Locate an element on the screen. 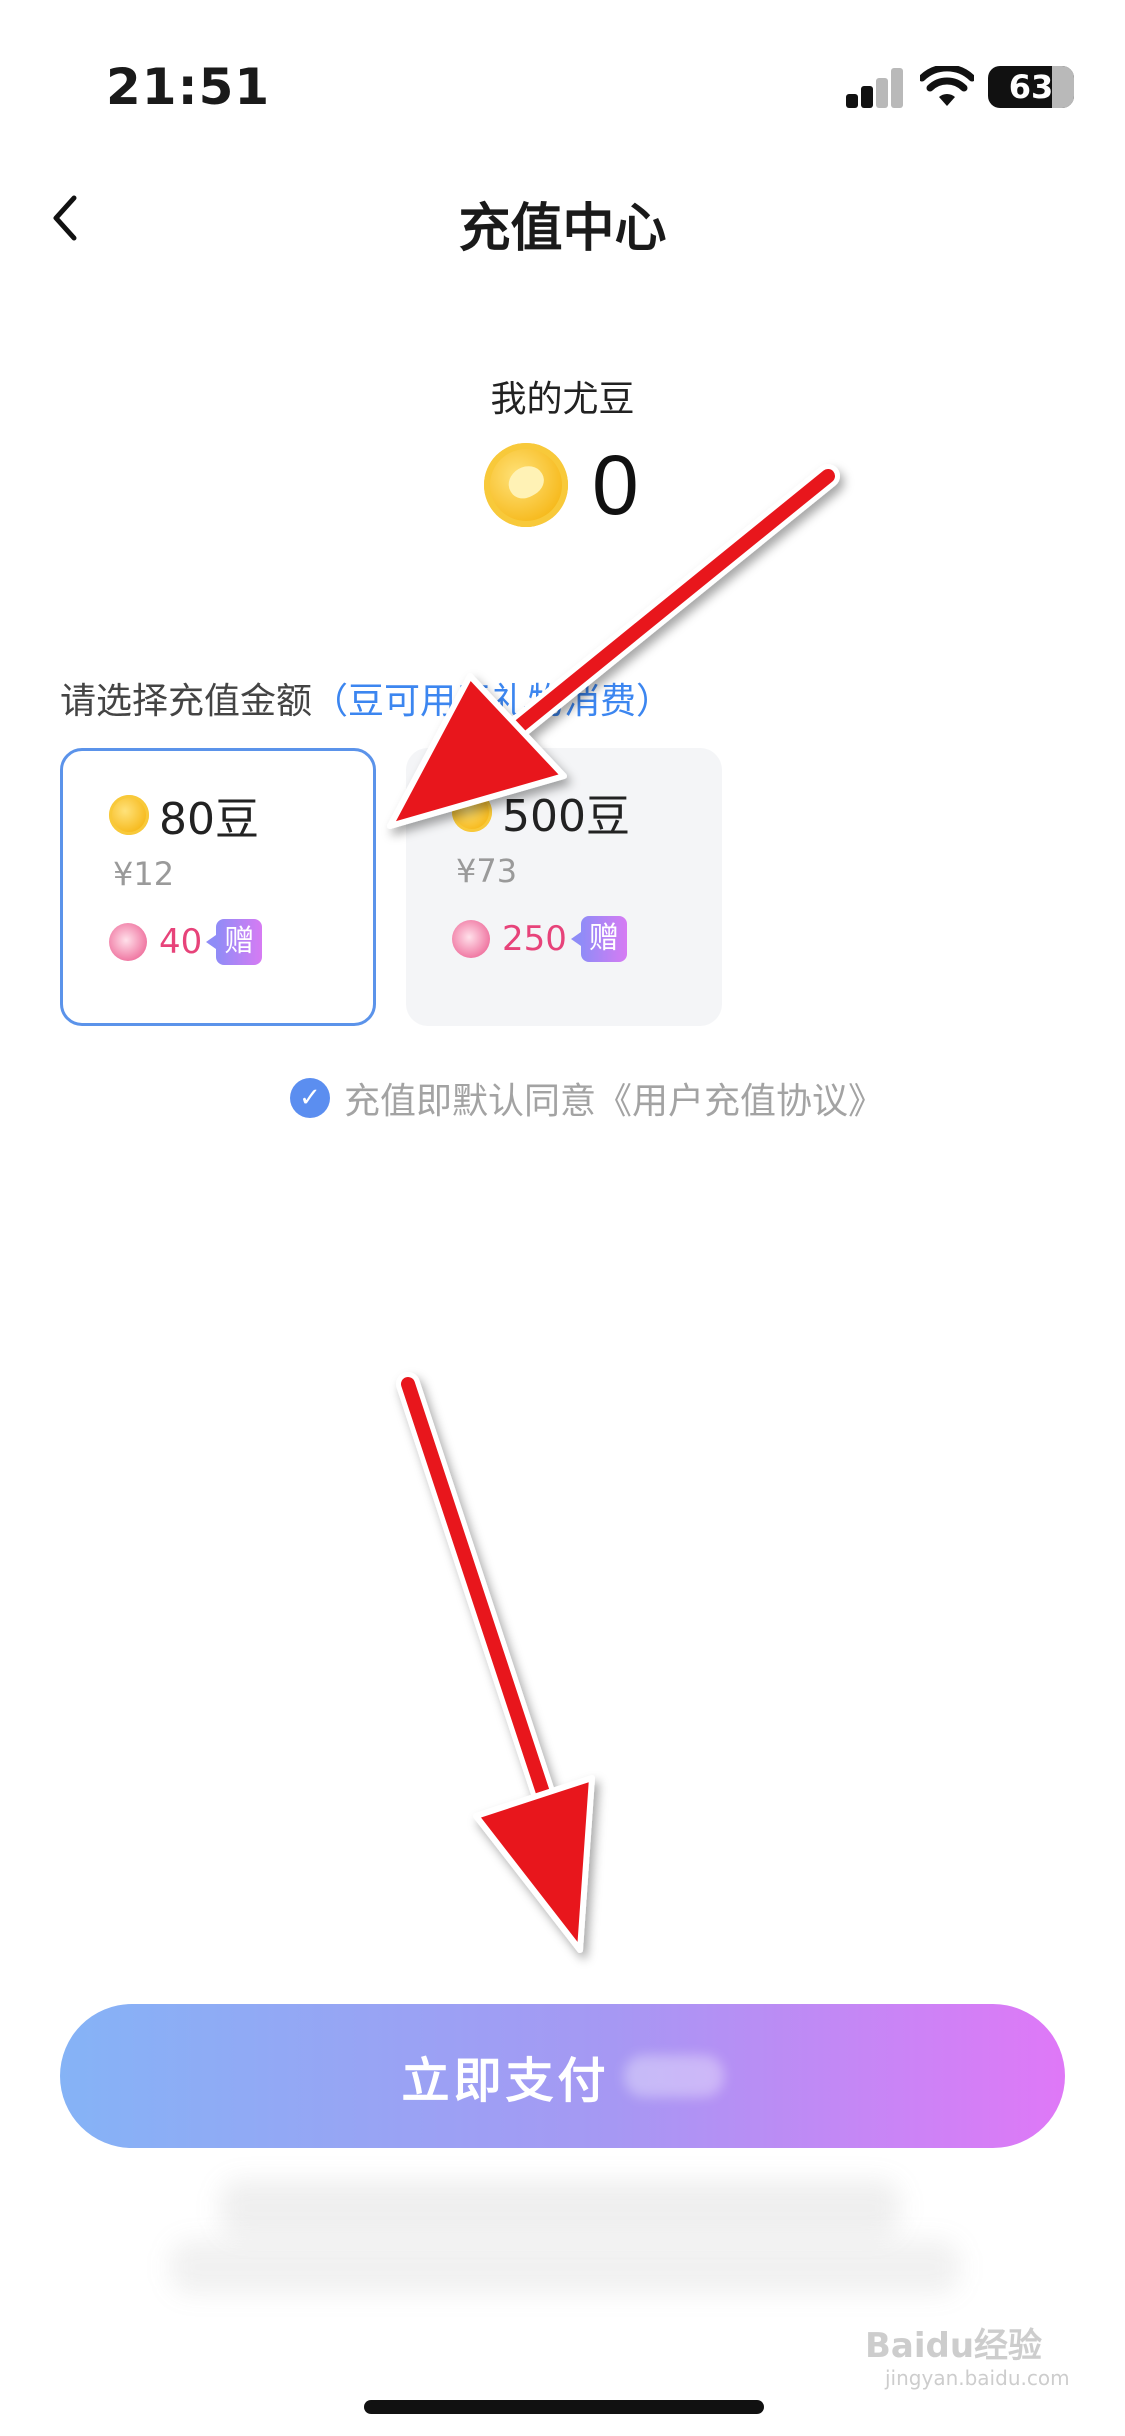 The image size is (1125, 2436). wifi-icon is located at coordinates (947, 86).